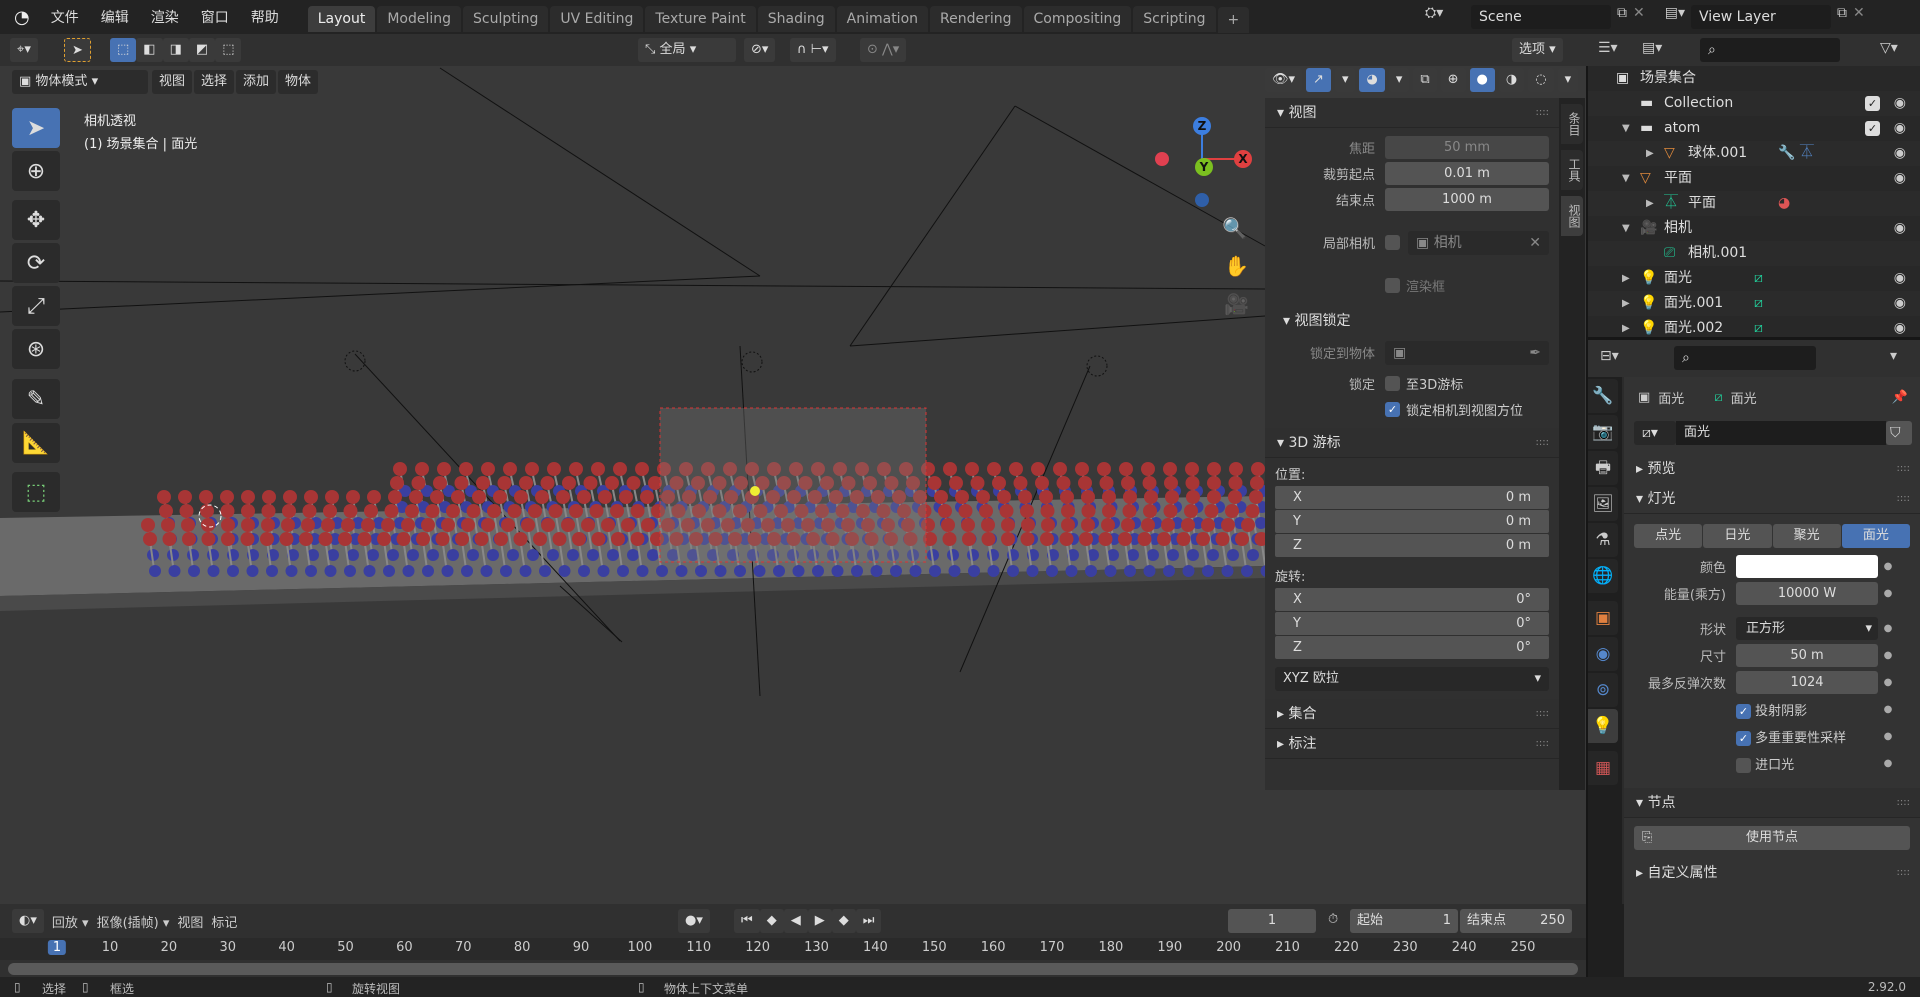 The image size is (1920, 997). I want to click on menu-1: 编辑, so click(115, 17).